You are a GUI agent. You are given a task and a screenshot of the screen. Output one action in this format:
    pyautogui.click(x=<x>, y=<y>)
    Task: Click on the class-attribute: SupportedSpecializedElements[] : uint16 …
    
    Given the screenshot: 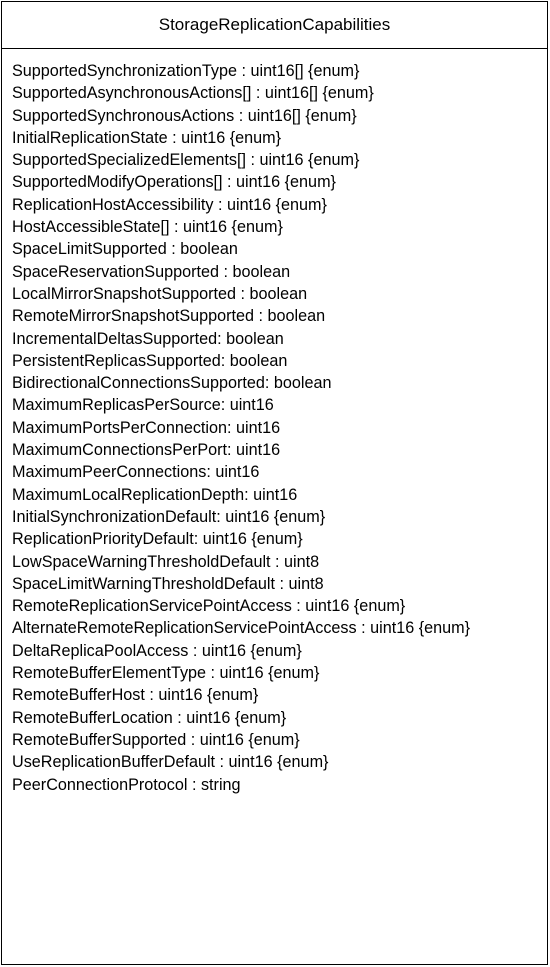 What is the action you would take?
    pyautogui.click(x=186, y=160)
    